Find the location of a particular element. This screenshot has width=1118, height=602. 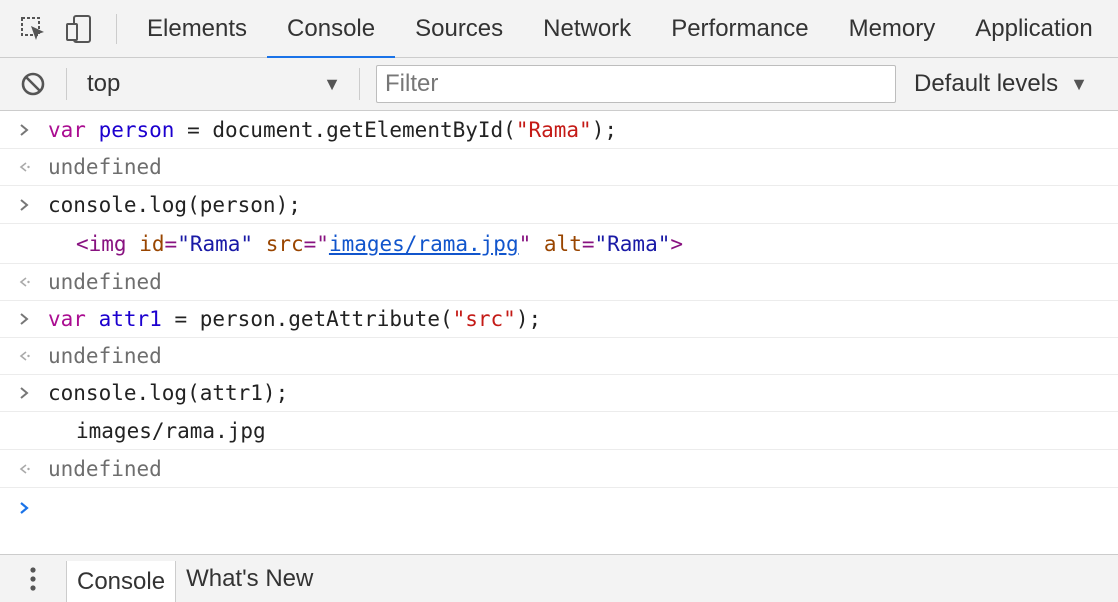

console-prompt is located at coordinates (559, 508).